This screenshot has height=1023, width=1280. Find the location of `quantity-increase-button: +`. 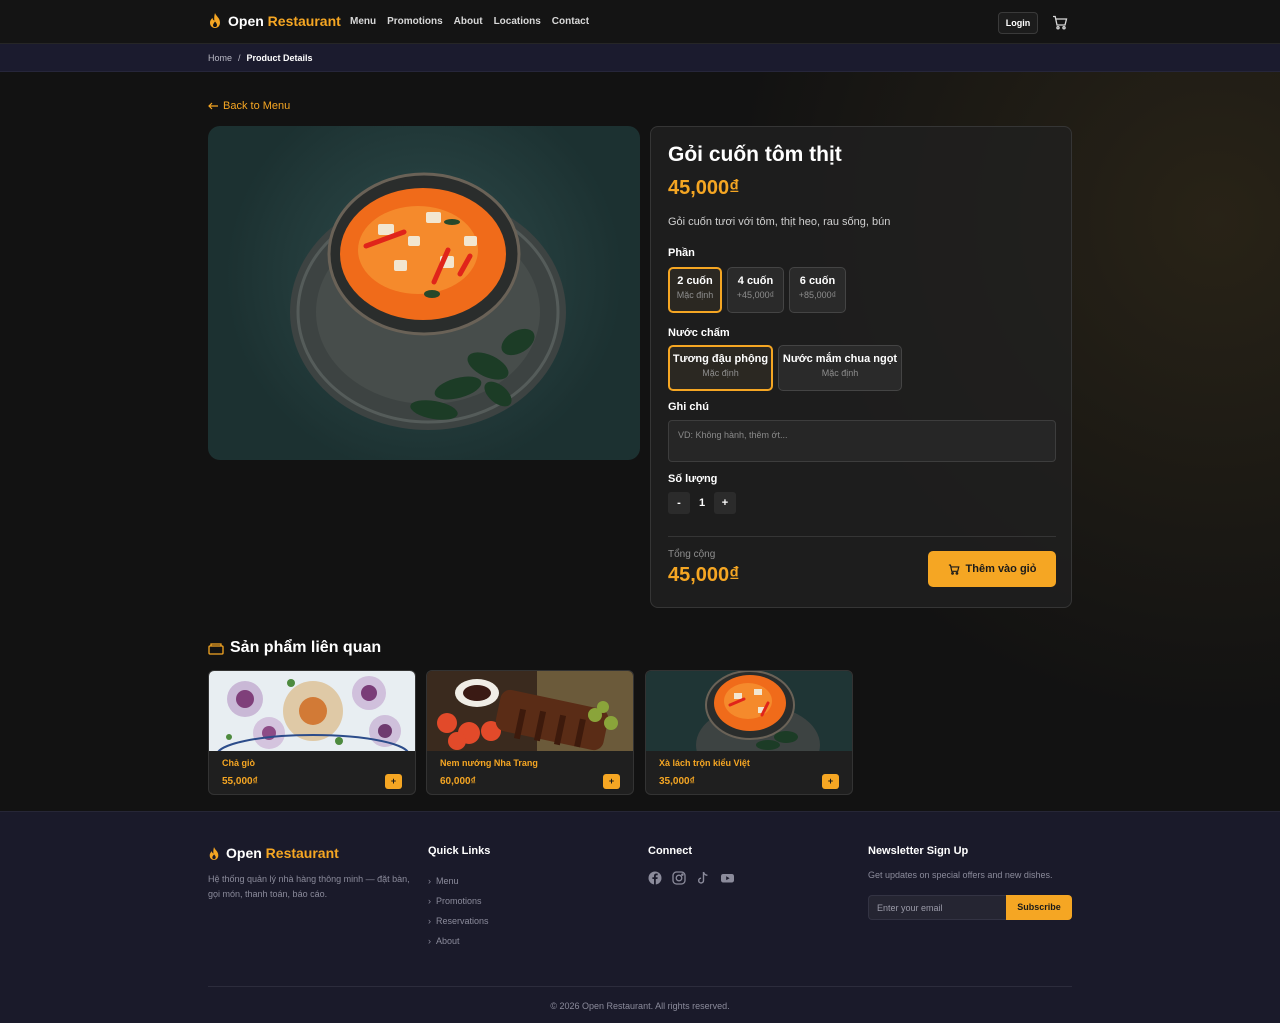

quantity-increase-button: + is located at coordinates (725, 503).